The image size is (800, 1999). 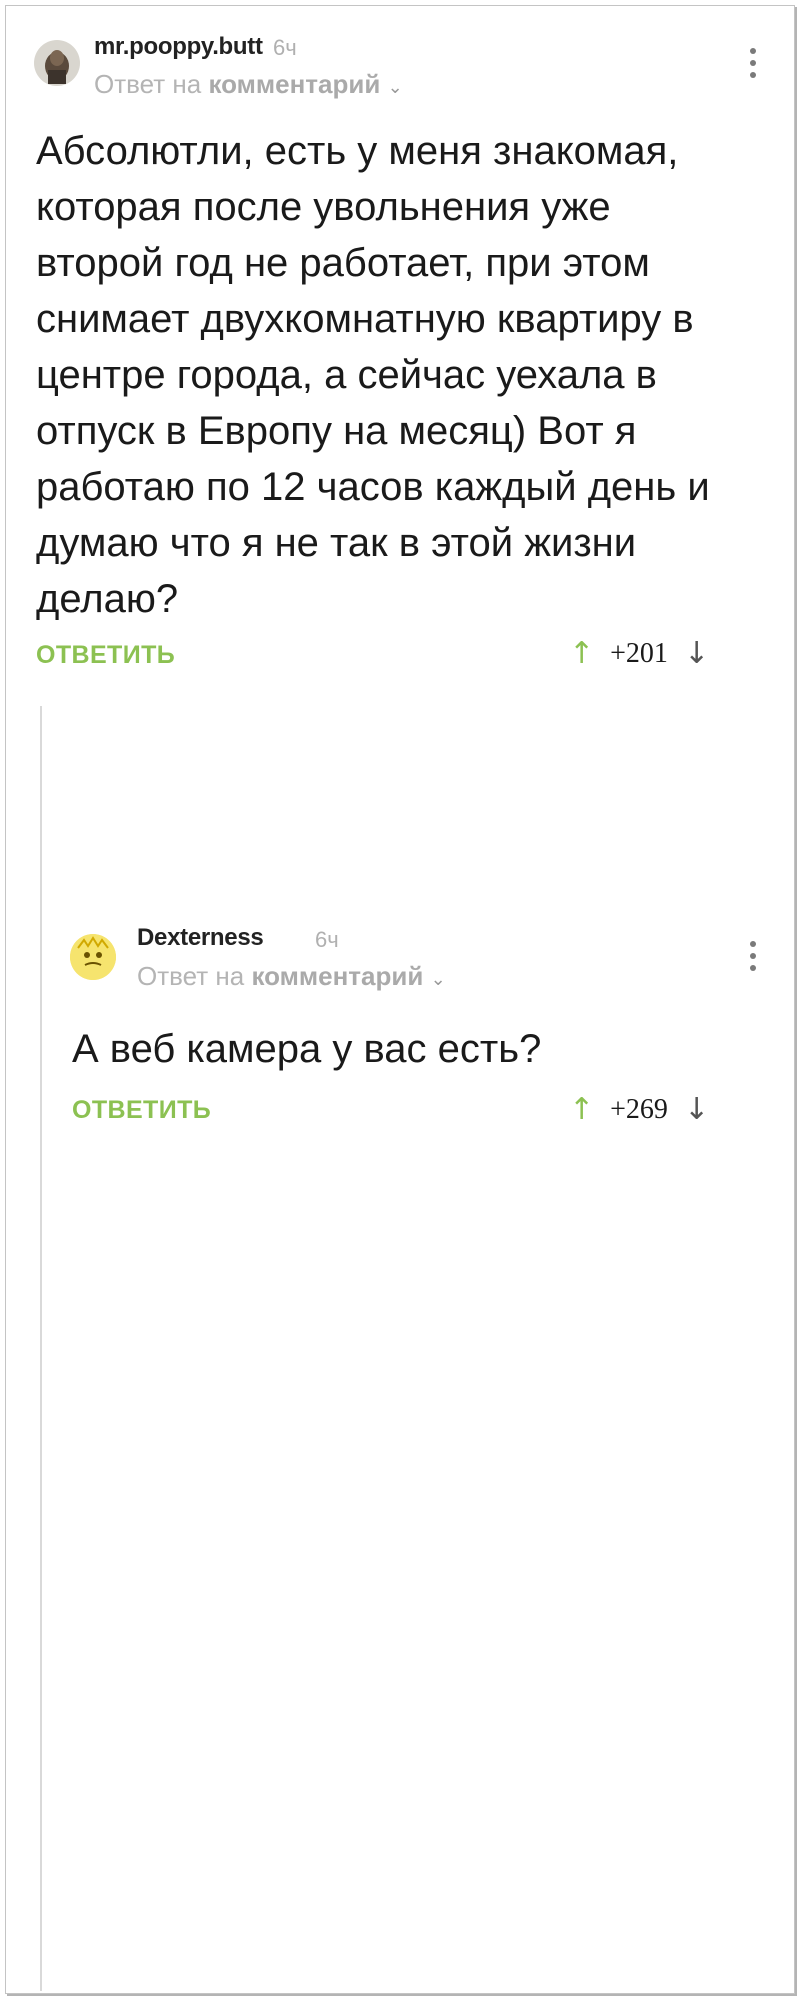 I want to click on score: +269, so click(x=639, y=1109).